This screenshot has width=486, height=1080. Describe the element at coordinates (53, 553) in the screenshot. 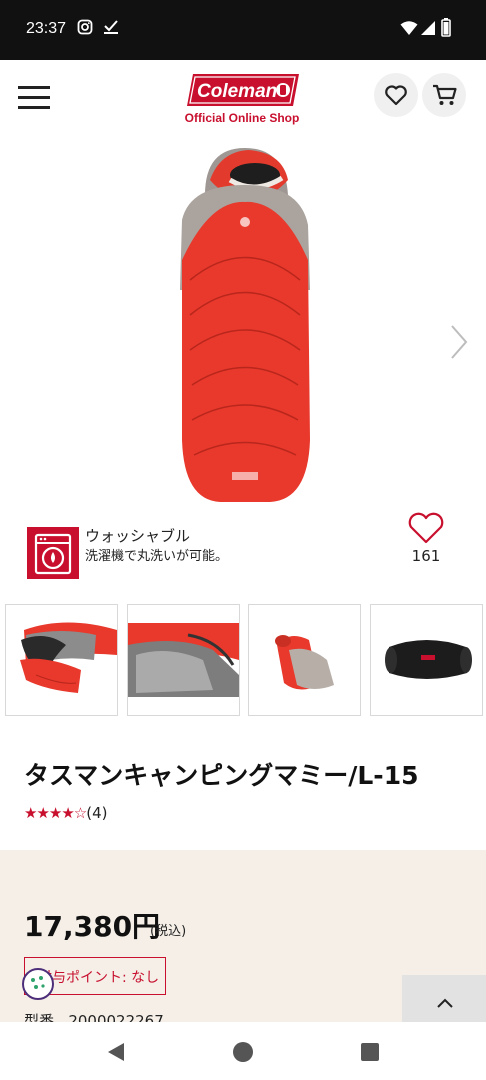

I see `washing-machine-icon` at that location.